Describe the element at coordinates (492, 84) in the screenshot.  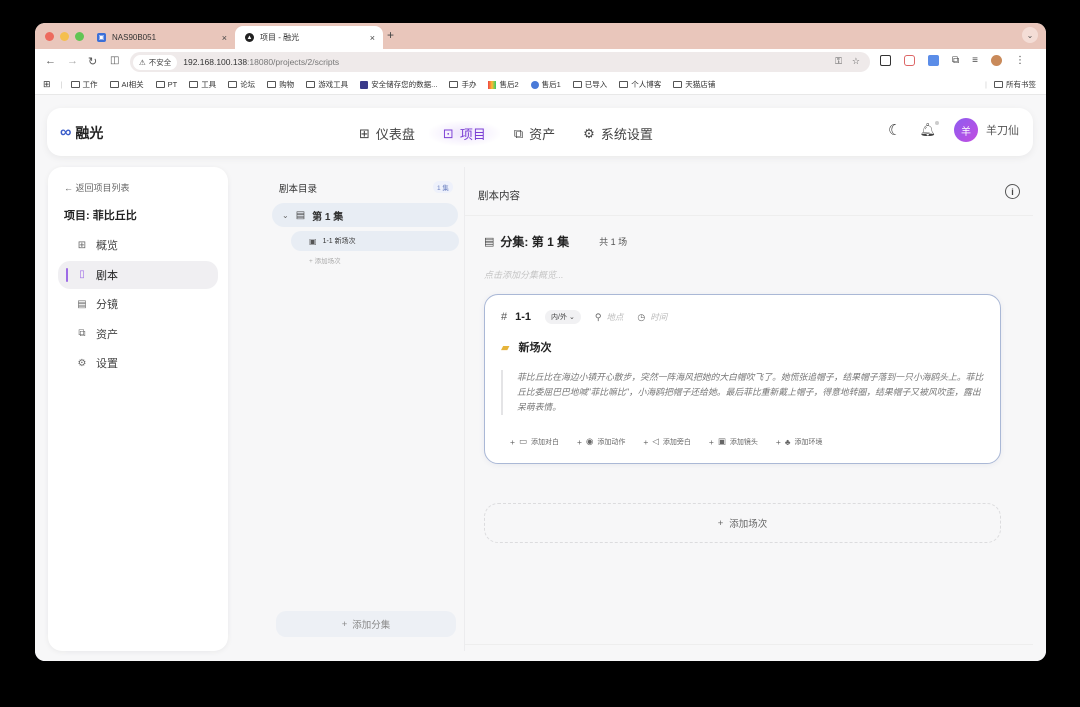
I see `bookmark-favicon-icon` at that location.